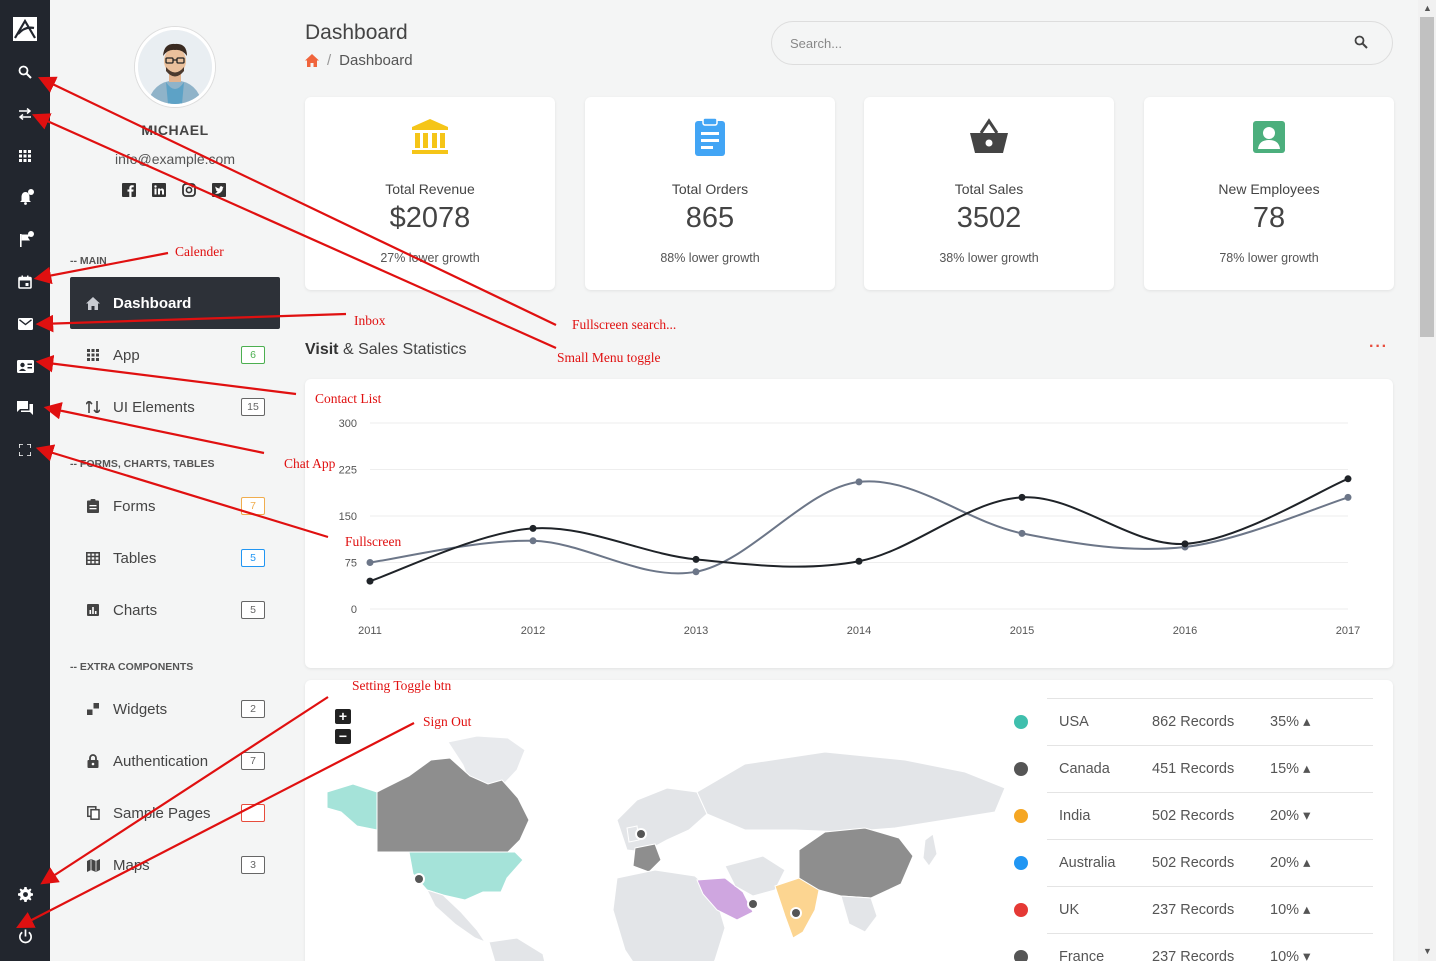 The width and height of the screenshot is (1436, 961). What do you see at coordinates (189, 190) in the screenshot?
I see `instagram-icon` at bounding box center [189, 190].